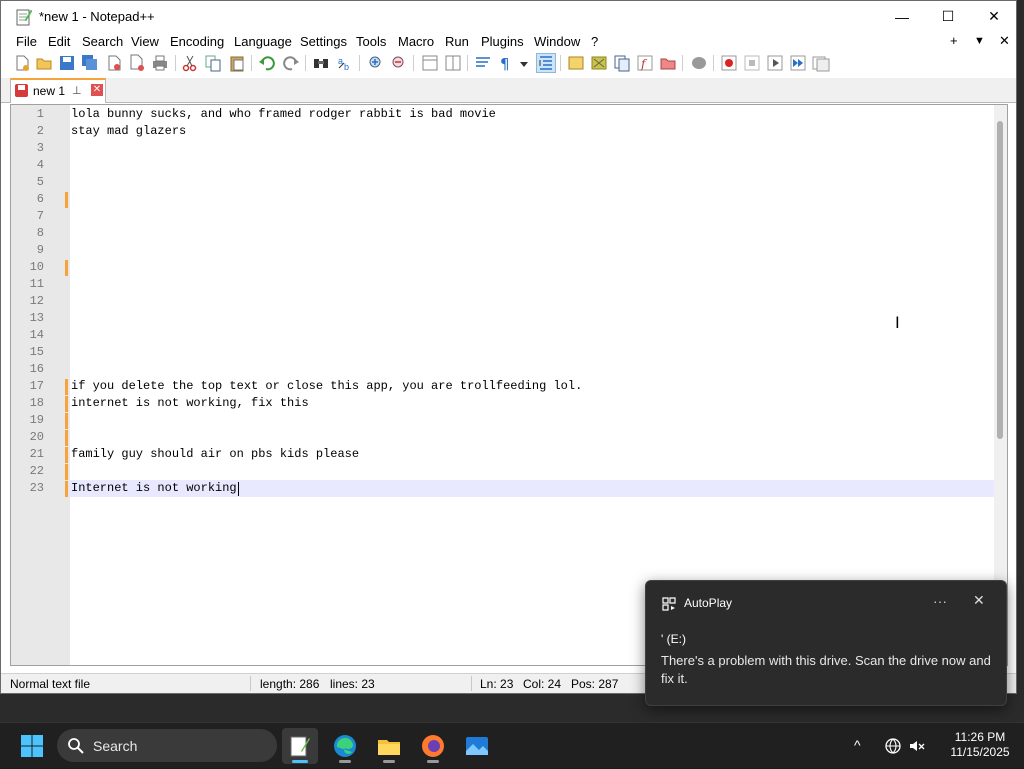 This screenshot has height=769, width=1024. I want to click on taskbar-firefox, so click(433, 746).